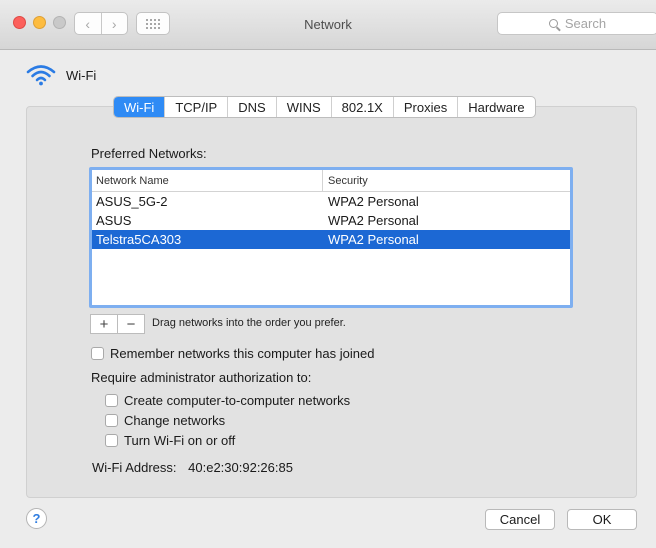  I want to click on turn-wifi-checkbox: Turn Wi-Fi on or off, so click(170, 440).